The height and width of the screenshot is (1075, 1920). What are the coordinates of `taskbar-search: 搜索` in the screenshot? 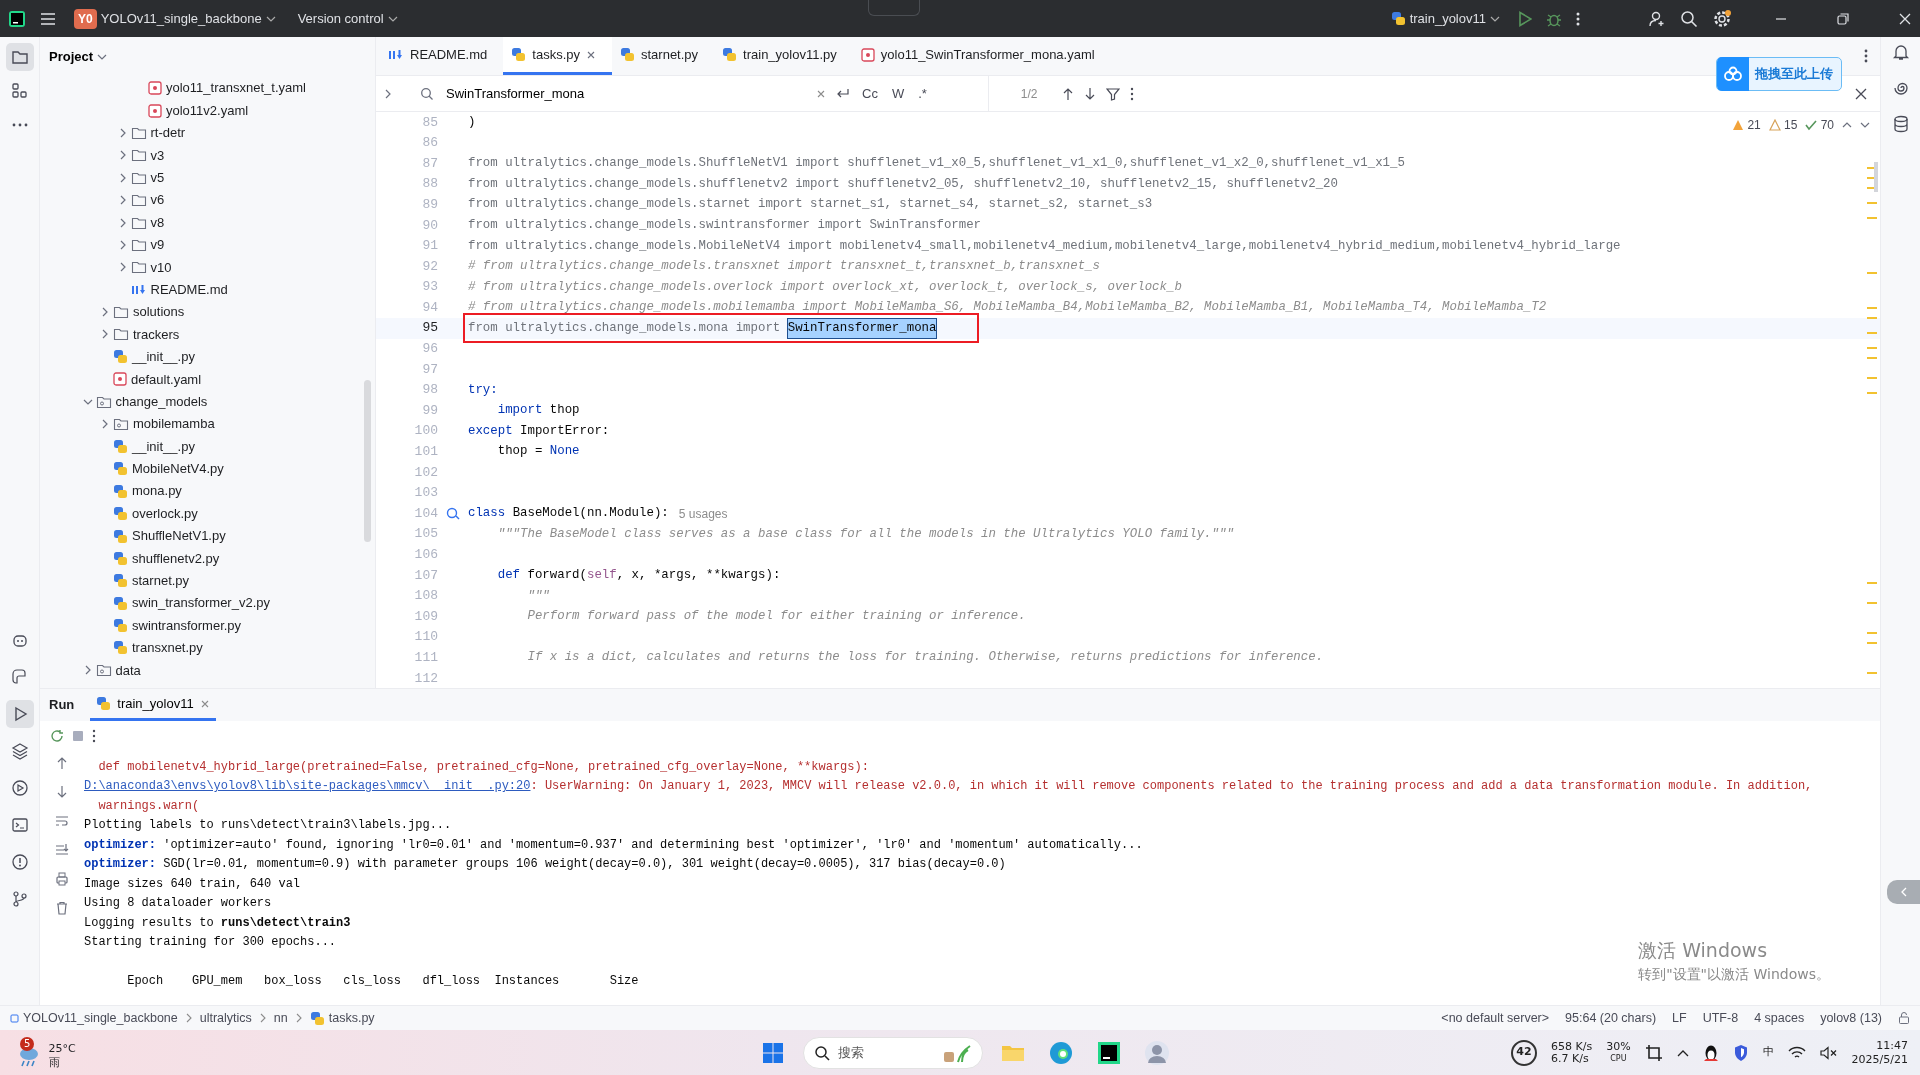 It's located at (893, 1052).